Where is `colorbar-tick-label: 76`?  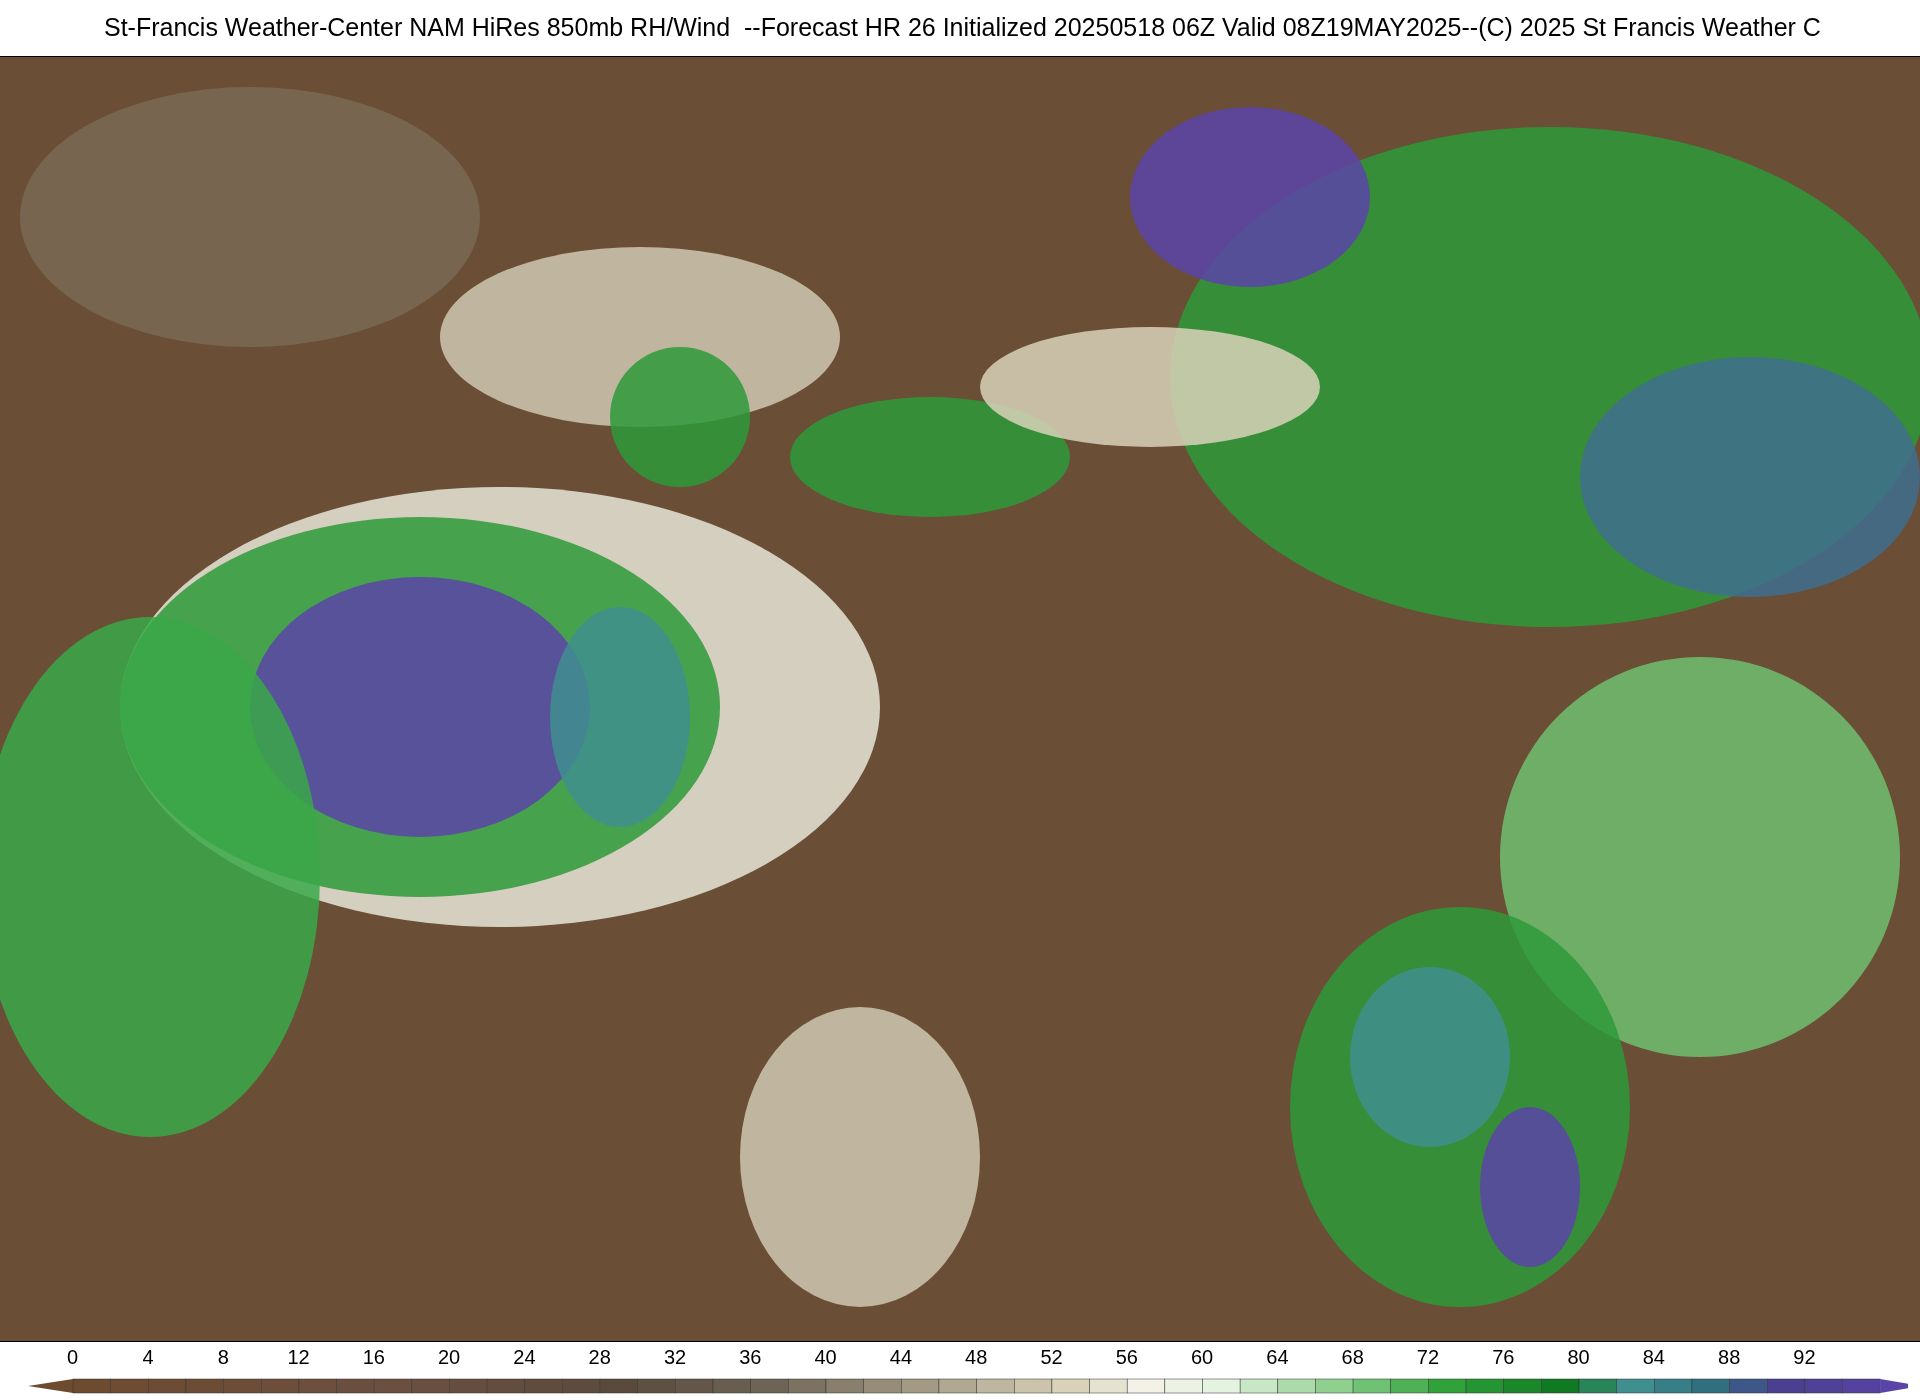
colorbar-tick-label: 76 is located at coordinates (1503, 1357).